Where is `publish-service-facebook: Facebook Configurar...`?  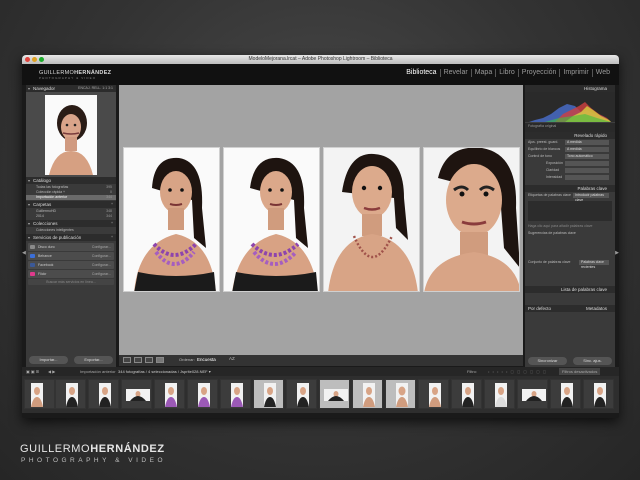 publish-service-facebook: Facebook Configurar... is located at coordinates (71, 265).